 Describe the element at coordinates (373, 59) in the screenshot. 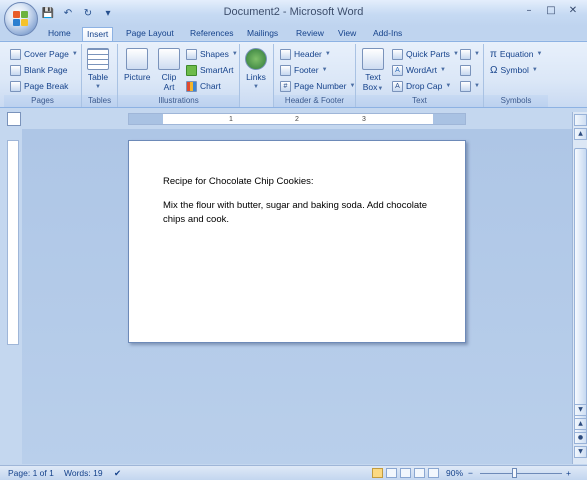

I see `text-box-icon` at that location.